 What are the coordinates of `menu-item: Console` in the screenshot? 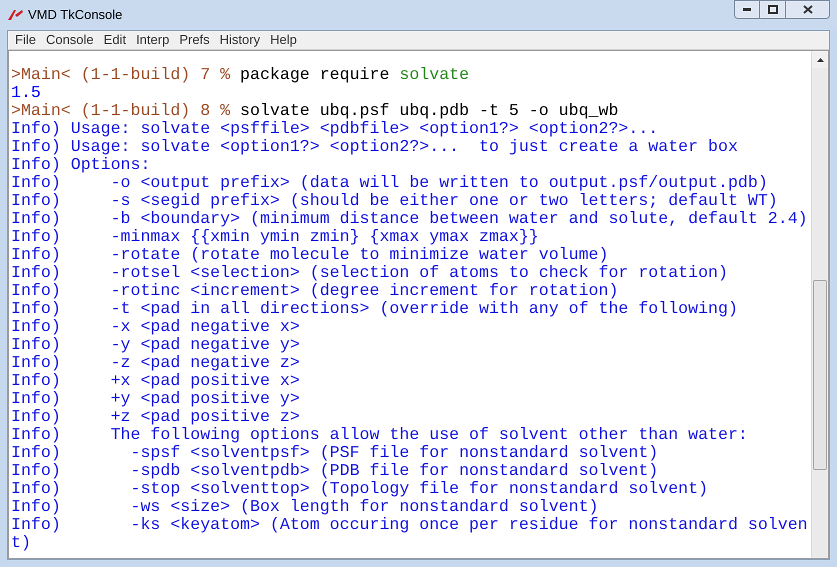 It's located at (69, 40).